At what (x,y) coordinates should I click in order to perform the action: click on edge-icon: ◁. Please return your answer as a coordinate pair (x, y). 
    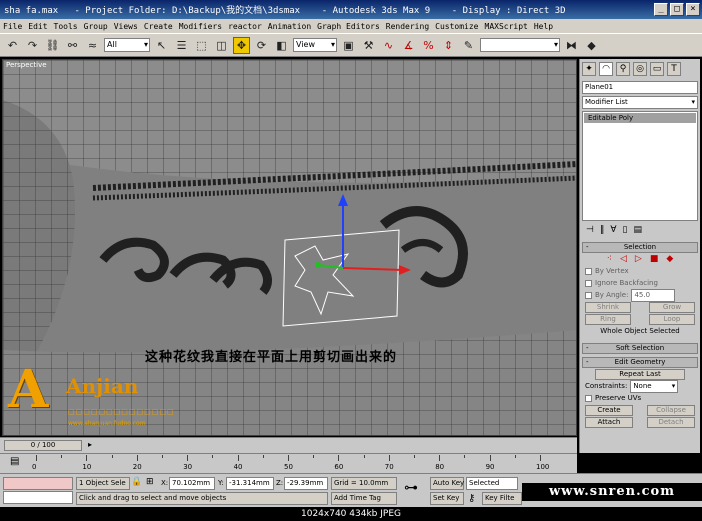
    Looking at the image, I should click on (623, 259).